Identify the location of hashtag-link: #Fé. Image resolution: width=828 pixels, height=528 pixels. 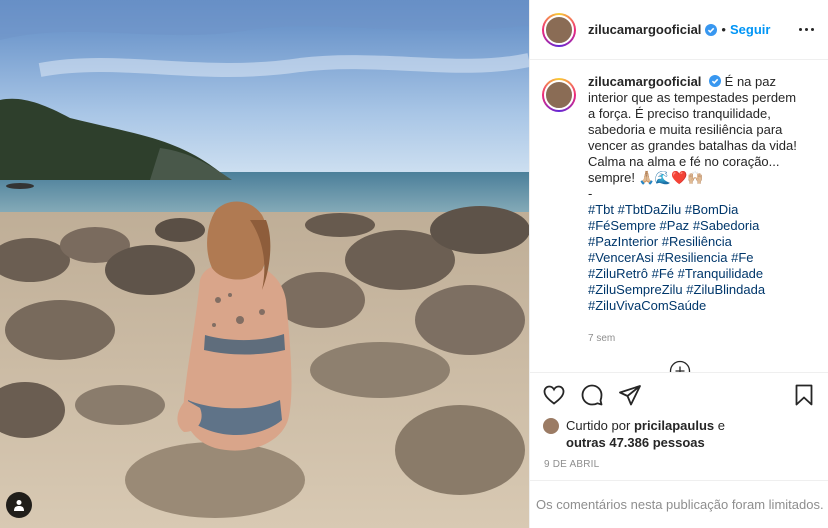
(663, 273).